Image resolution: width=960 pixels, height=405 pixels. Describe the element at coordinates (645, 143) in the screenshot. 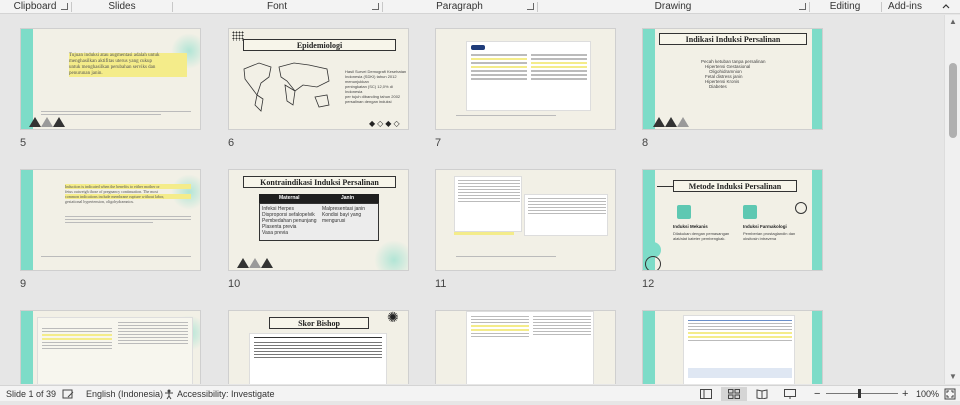

I see `slide-number: 8` at that location.